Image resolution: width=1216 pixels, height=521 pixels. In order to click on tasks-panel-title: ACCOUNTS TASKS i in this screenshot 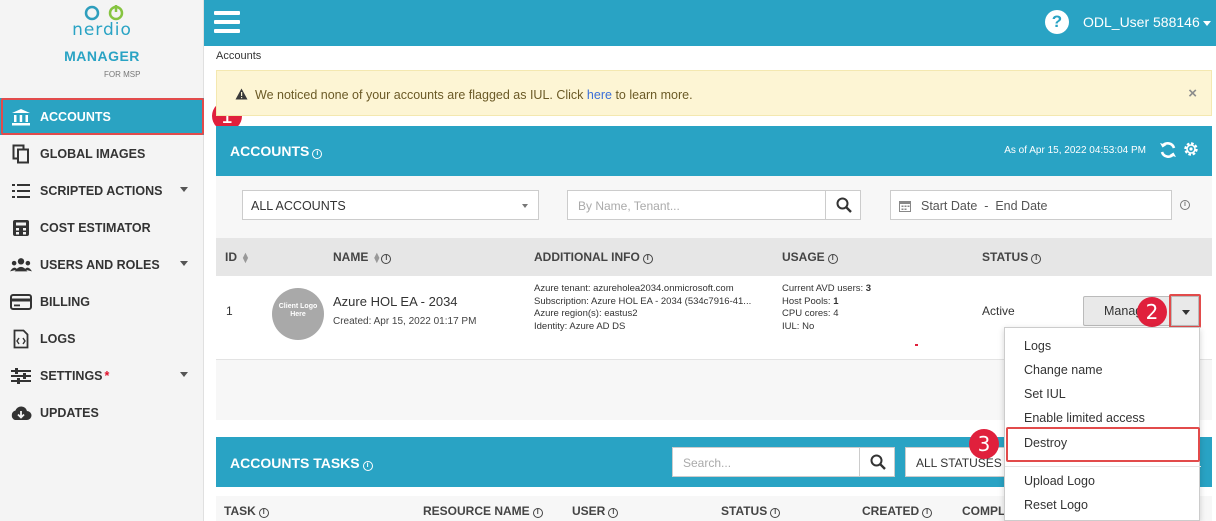, I will do `click(301, 463)`.